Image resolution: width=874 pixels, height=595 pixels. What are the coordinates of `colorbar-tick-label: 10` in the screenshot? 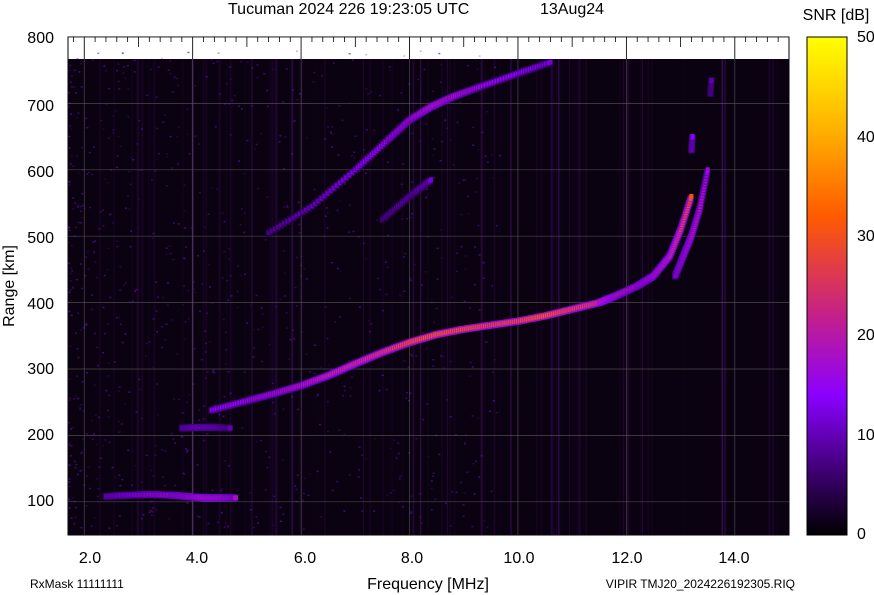 It's located at (865, 435).